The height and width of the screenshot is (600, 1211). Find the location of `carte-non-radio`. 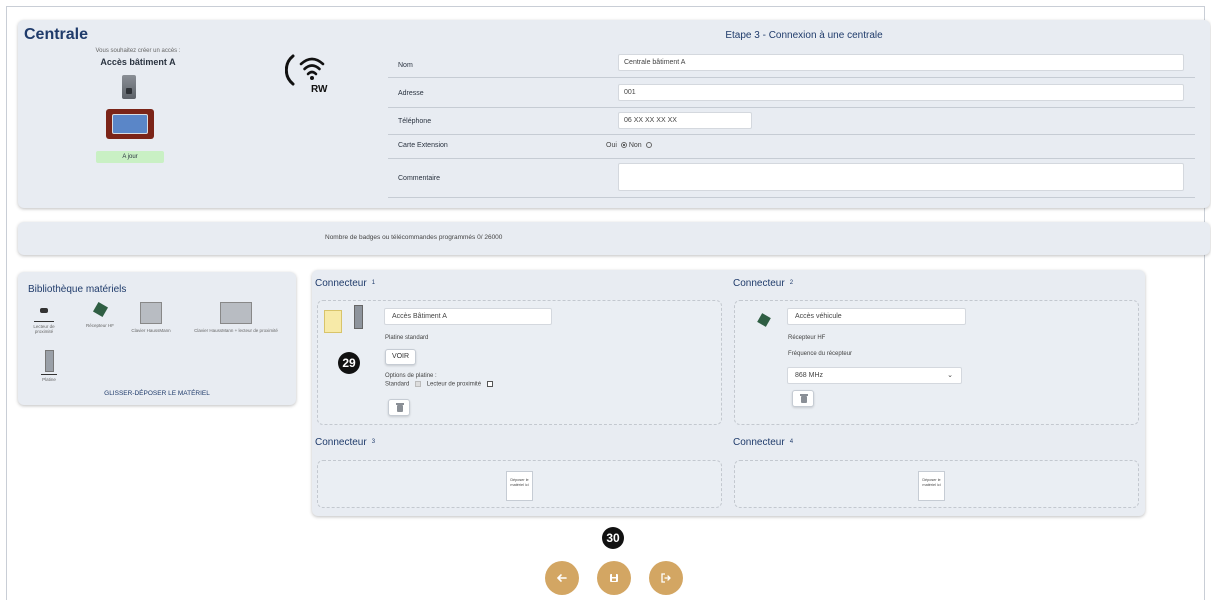

carte-non-radio is located at coordinates (623, 145).